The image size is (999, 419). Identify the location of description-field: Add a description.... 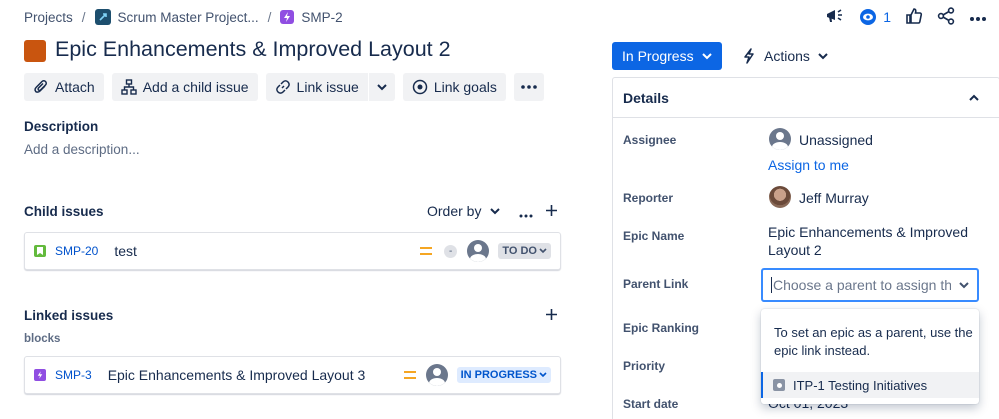
(82, 149).